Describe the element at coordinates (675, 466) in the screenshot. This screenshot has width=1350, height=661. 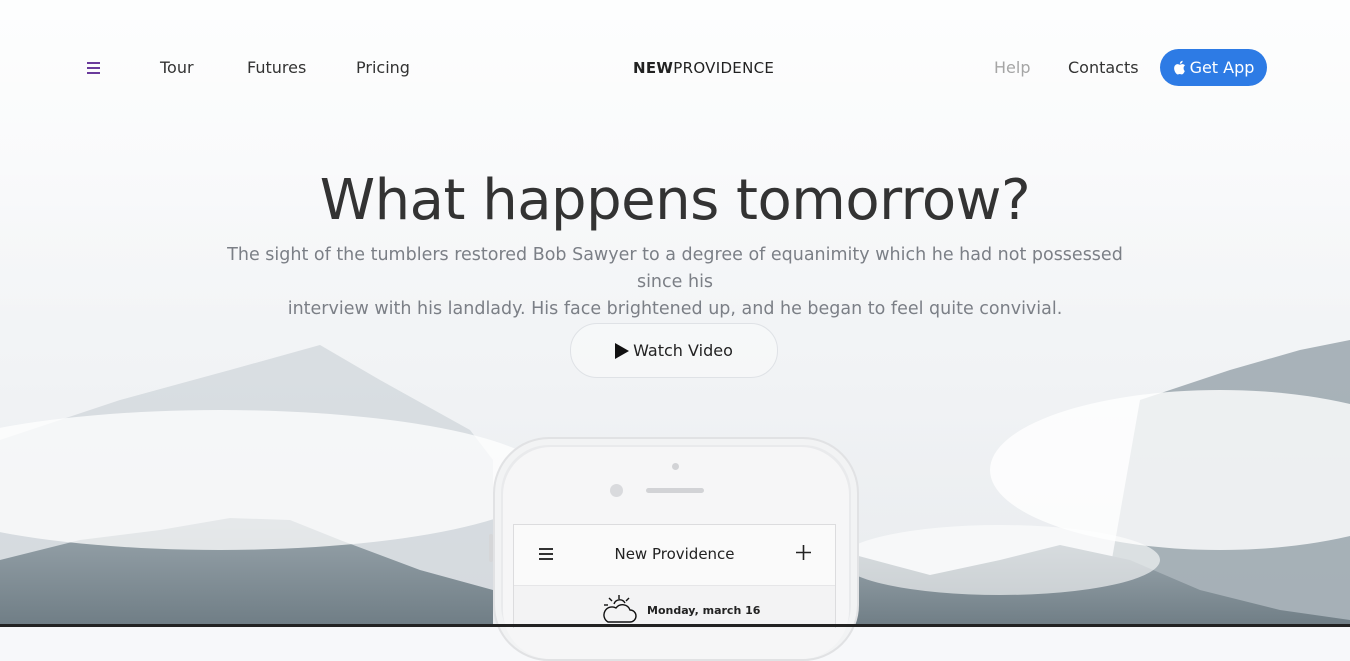
I see `phone-sensor` at that location.